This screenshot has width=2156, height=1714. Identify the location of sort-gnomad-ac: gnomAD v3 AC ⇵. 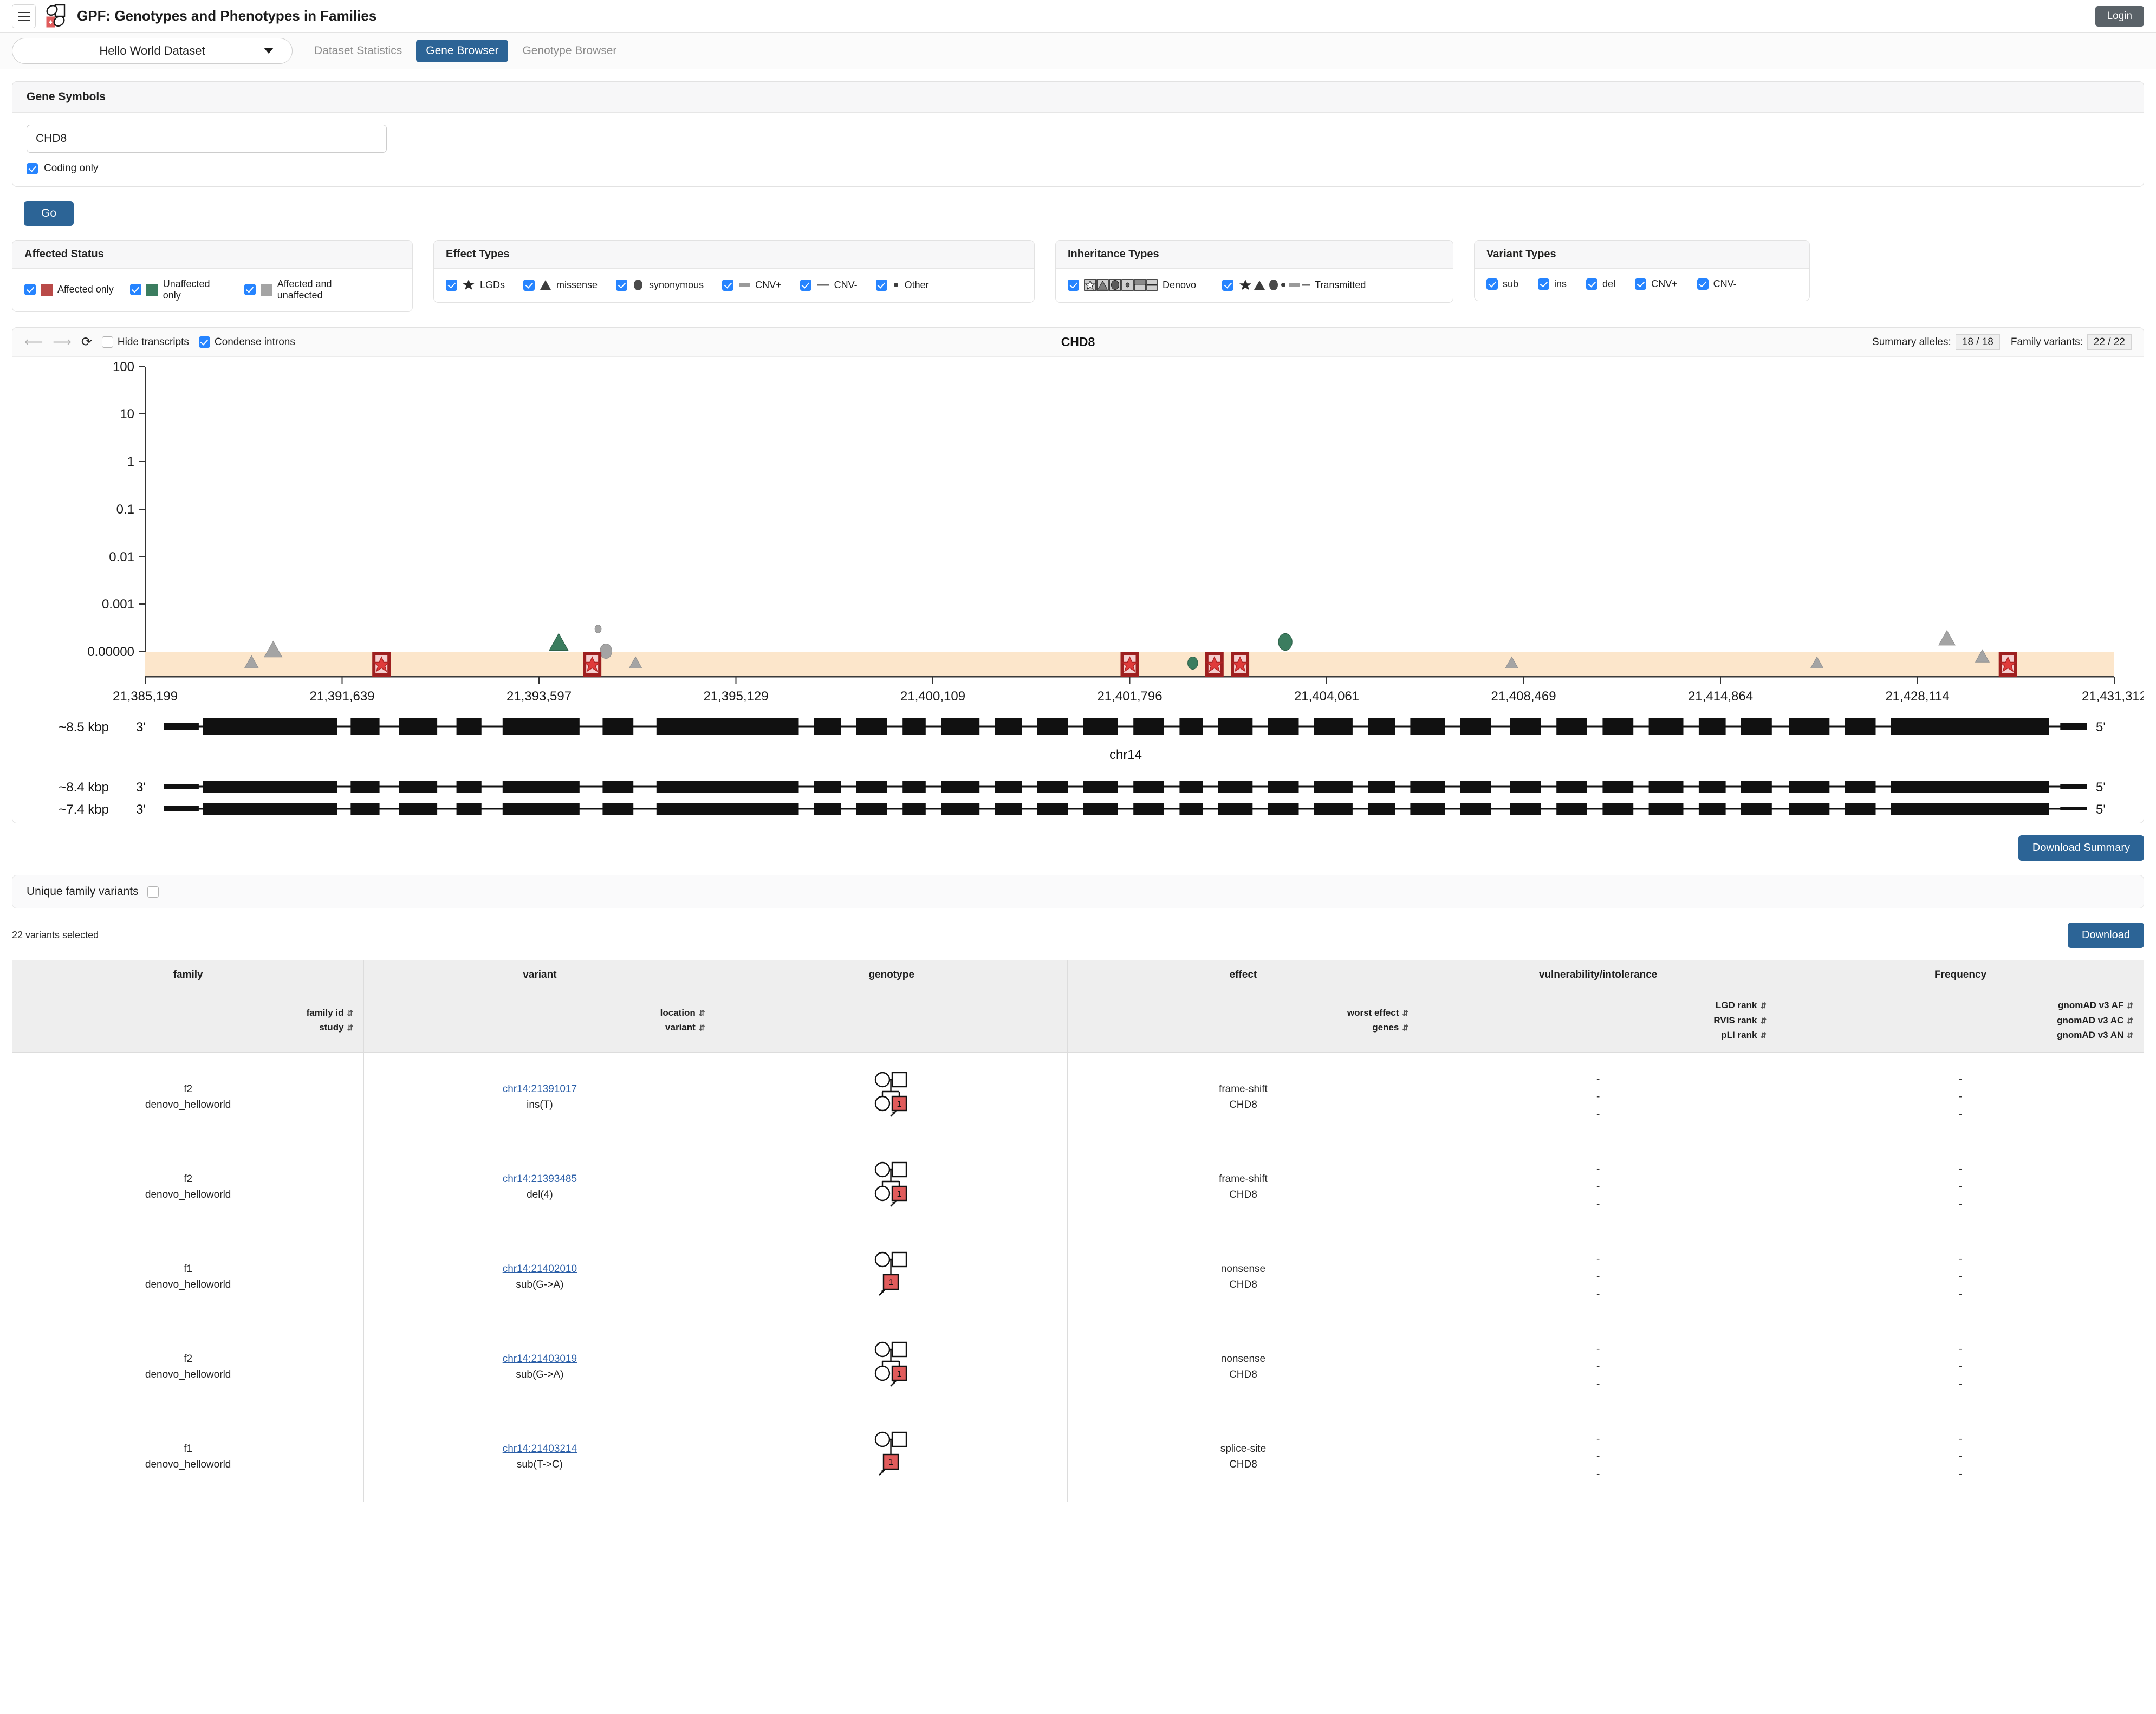
(1955, 1020).